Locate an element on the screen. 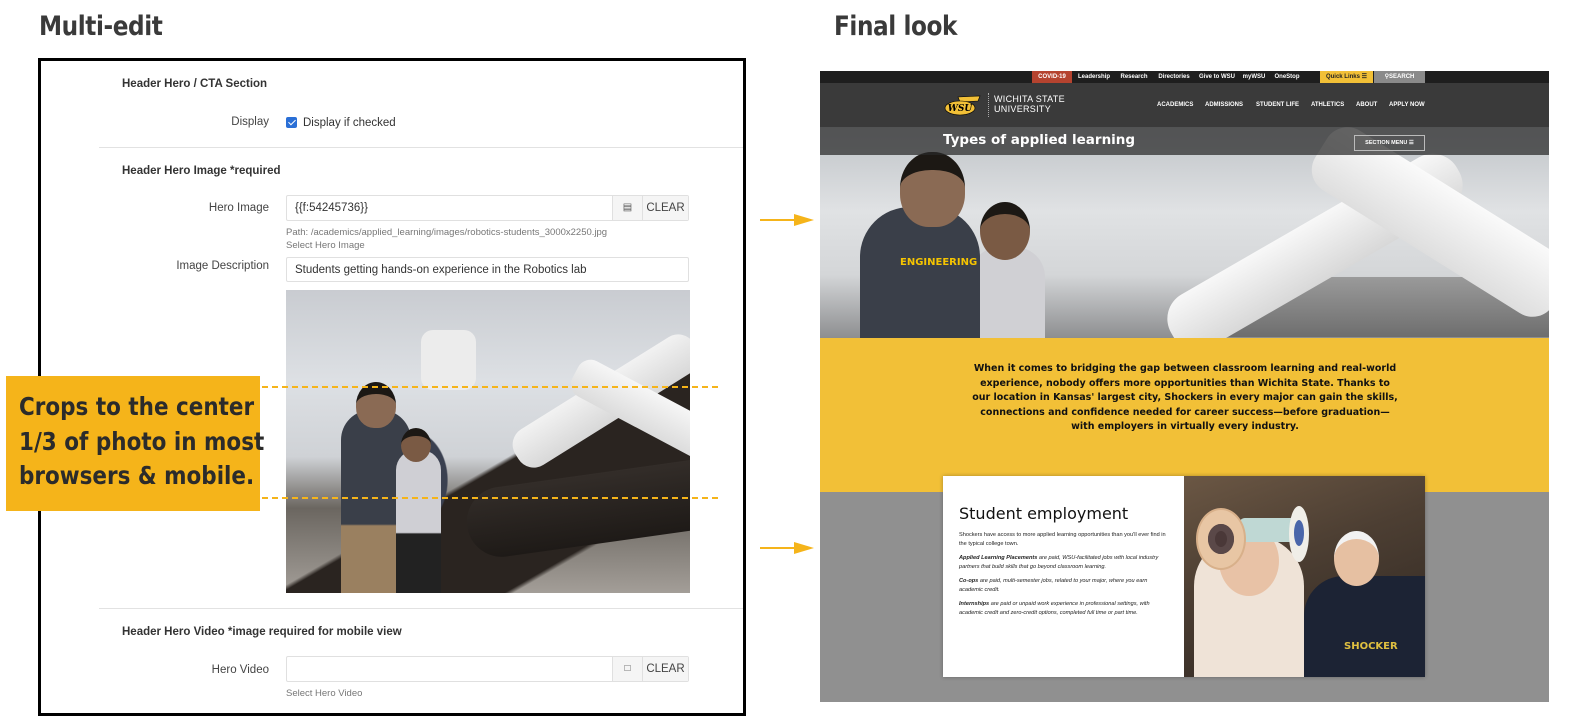 Image resolution: width=1584 pixels, height=728 pixels. quick-links-button: Quick Links ☰ is located at coordinates (1346, 77).